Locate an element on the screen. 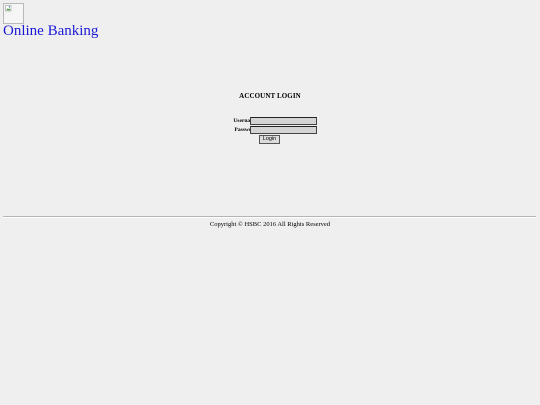 The height and width of the screenshot is (405, 540). login-form: Username: Password: Login is located at coordinates (273, 130).